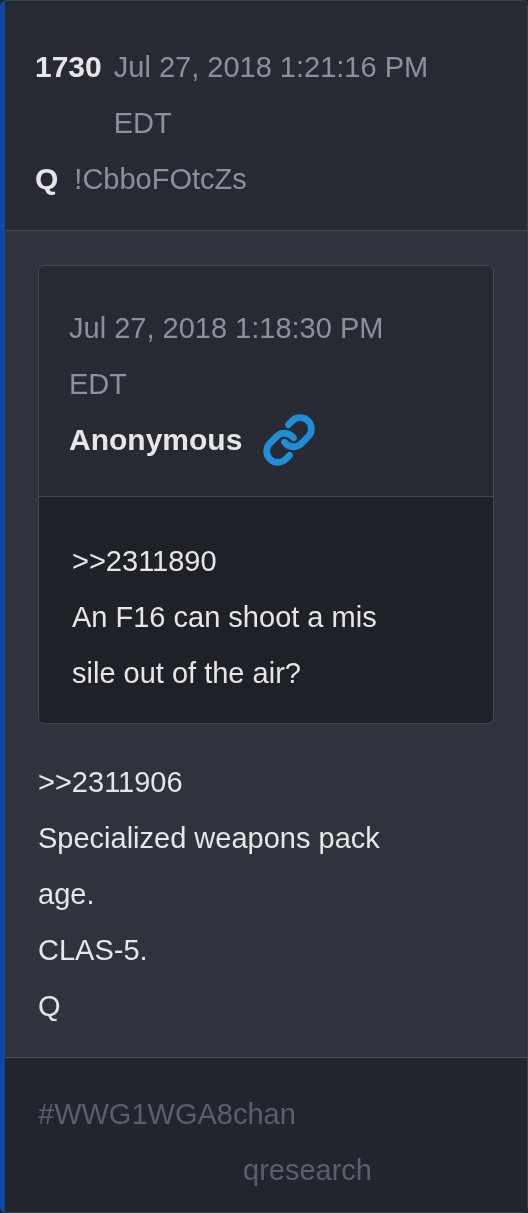  What do you see at coordinates (50, 1006) in the screenshot?
I see `post-text-line: Q` at bounding box center [50, 1006].